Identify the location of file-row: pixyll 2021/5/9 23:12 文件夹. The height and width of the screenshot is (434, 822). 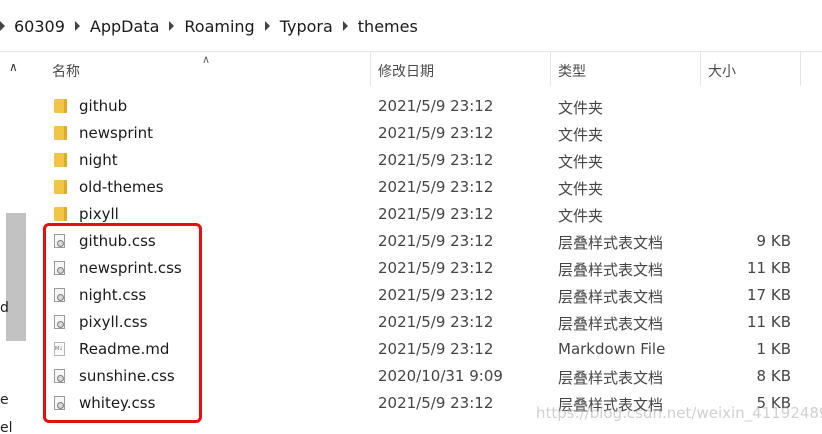
(425, 214).